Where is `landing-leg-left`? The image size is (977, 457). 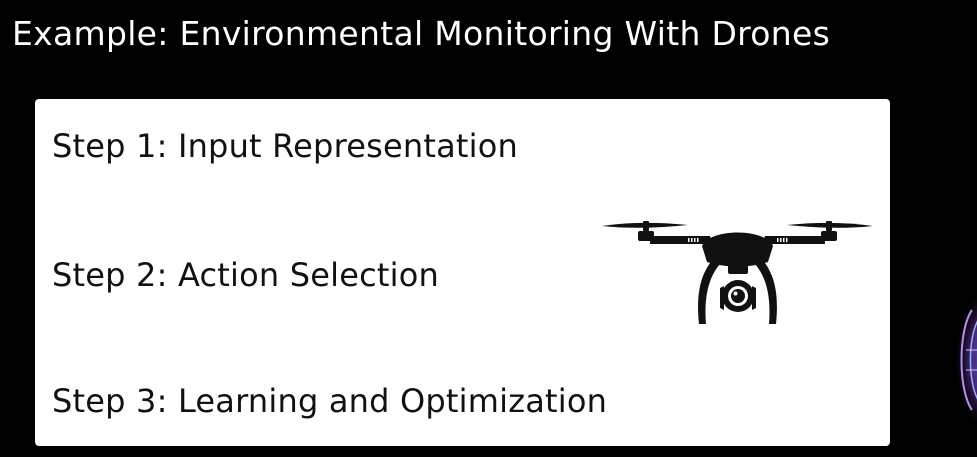 landing-leg-left is located at coordinates (709, 291).